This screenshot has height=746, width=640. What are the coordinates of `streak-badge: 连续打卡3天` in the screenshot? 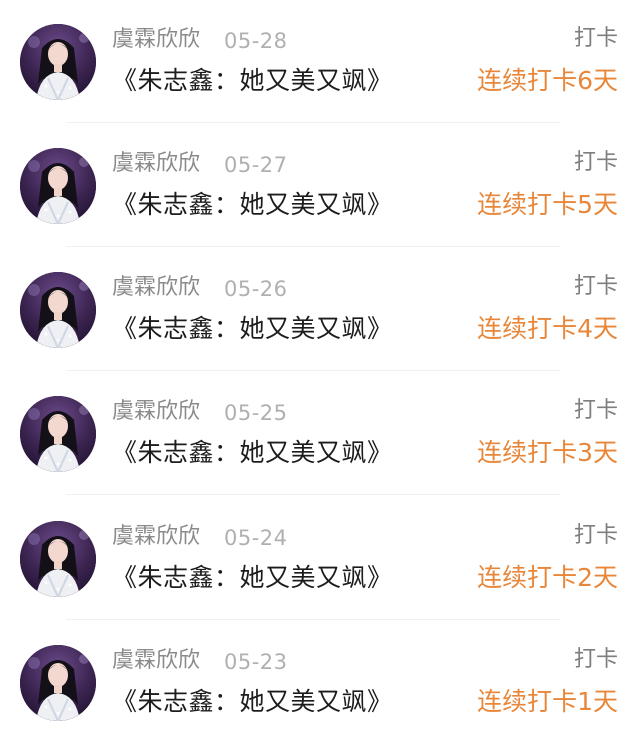 It's located at (547, 452).